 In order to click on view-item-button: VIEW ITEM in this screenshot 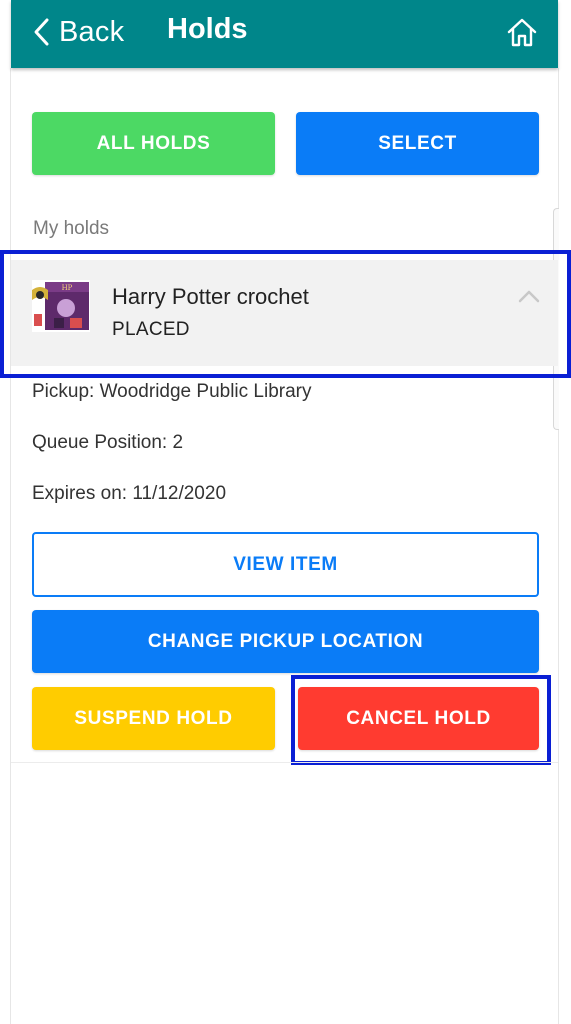, I will do `click(285, 564)`.